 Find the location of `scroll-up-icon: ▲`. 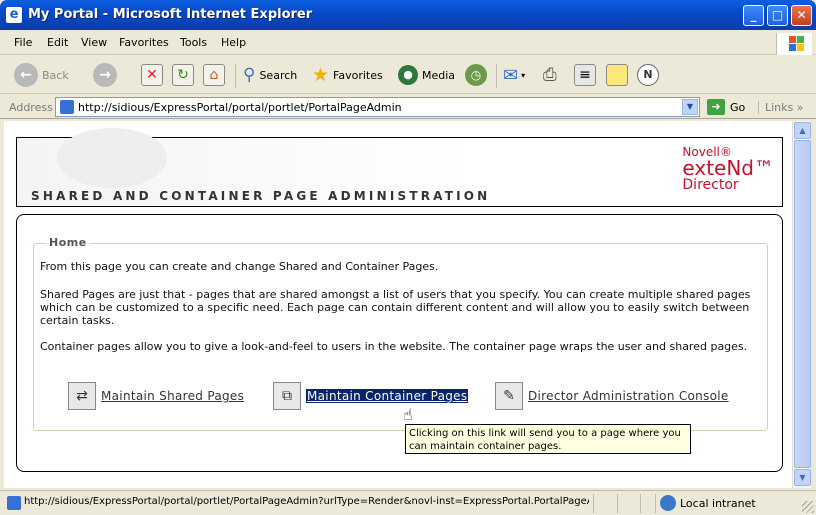

scroll-up-icon: ▲ is located at coordinates (802, 130).